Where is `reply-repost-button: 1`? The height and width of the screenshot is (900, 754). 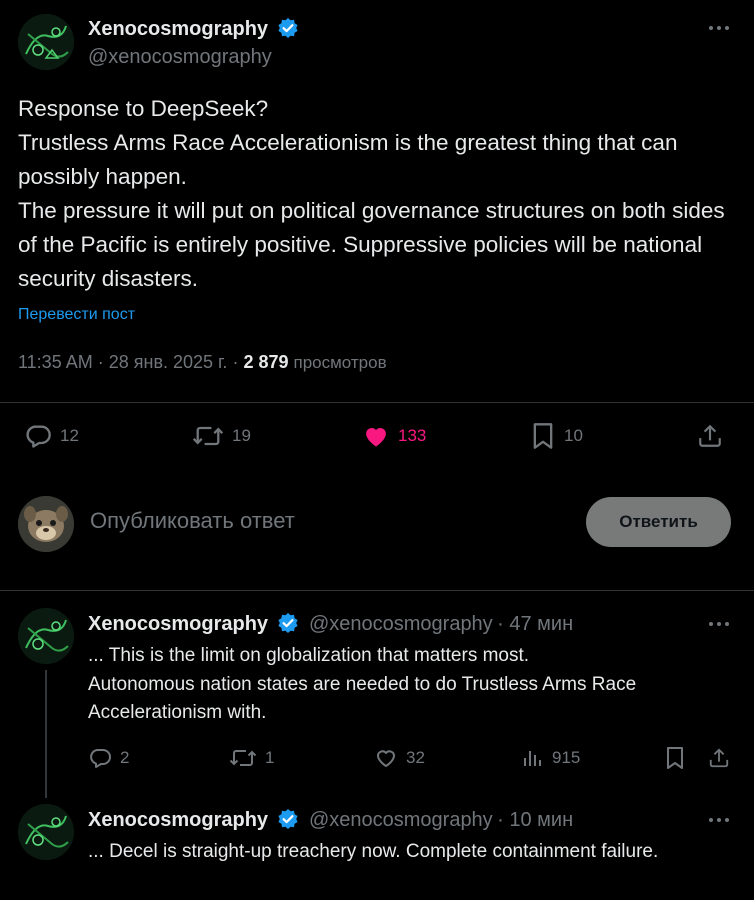 reply-repost-button: 1 is located at coordinates (251, 758).